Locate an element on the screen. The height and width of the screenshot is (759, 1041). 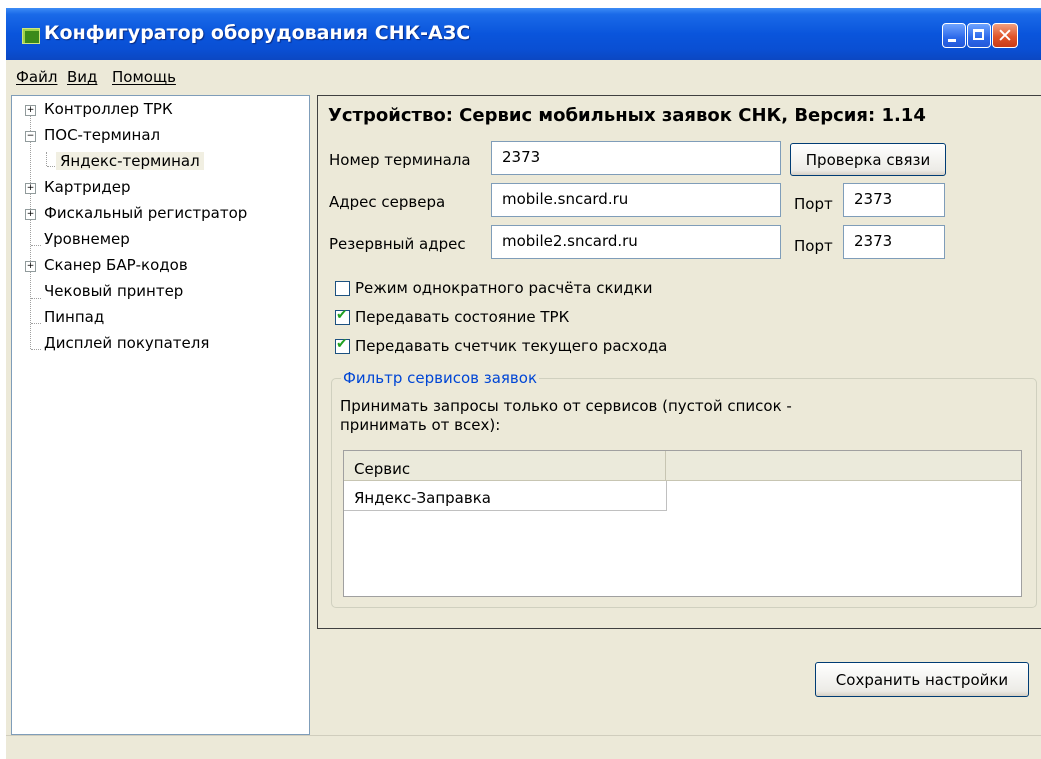
tree-item-label: Чековый принтер is located at coordinates (114, 291).